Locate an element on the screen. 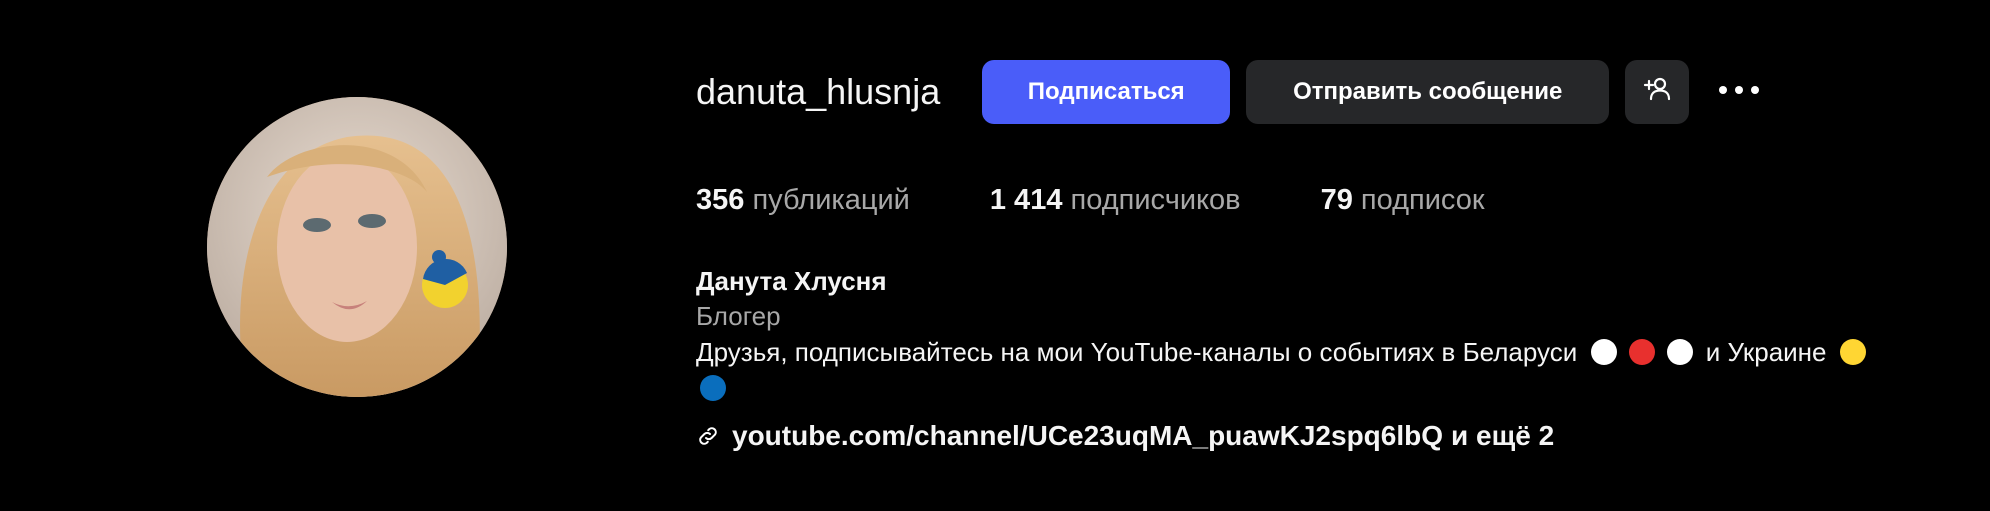 The width and height of the screenshot is (1990, 511). following-count: 79 is located at coordinates (1336, 200).